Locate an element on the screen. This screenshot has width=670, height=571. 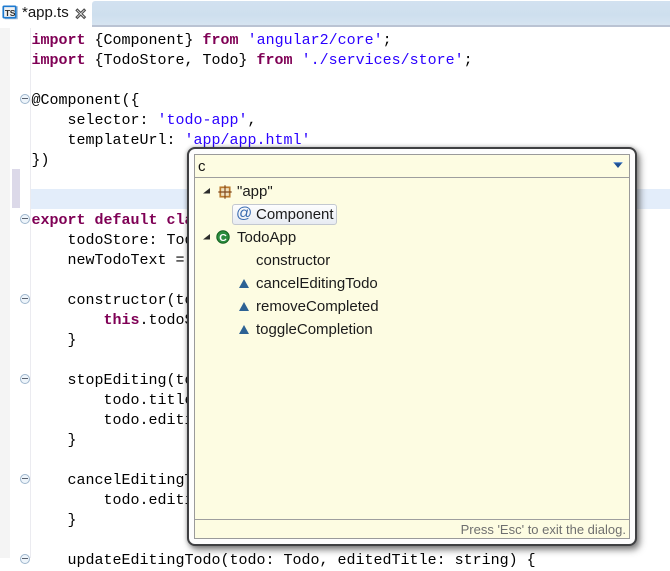
svg-text: TS is located at coordinates (10, 13).